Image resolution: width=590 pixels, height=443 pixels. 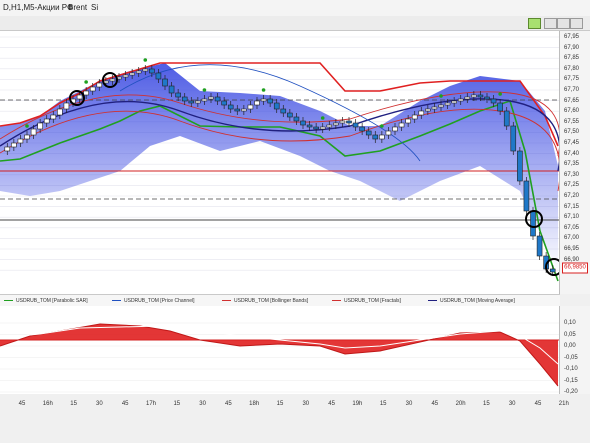 I want to click on price-axis-label: 67,50, so click(x=572, y=132).